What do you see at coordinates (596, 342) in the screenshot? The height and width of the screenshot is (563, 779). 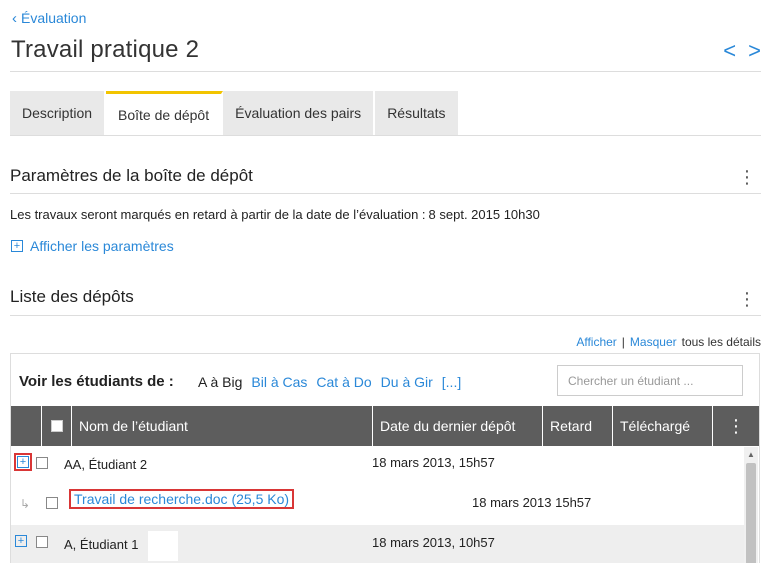 I see `show-details-link: Afficher` at bounding box center [596, 342].